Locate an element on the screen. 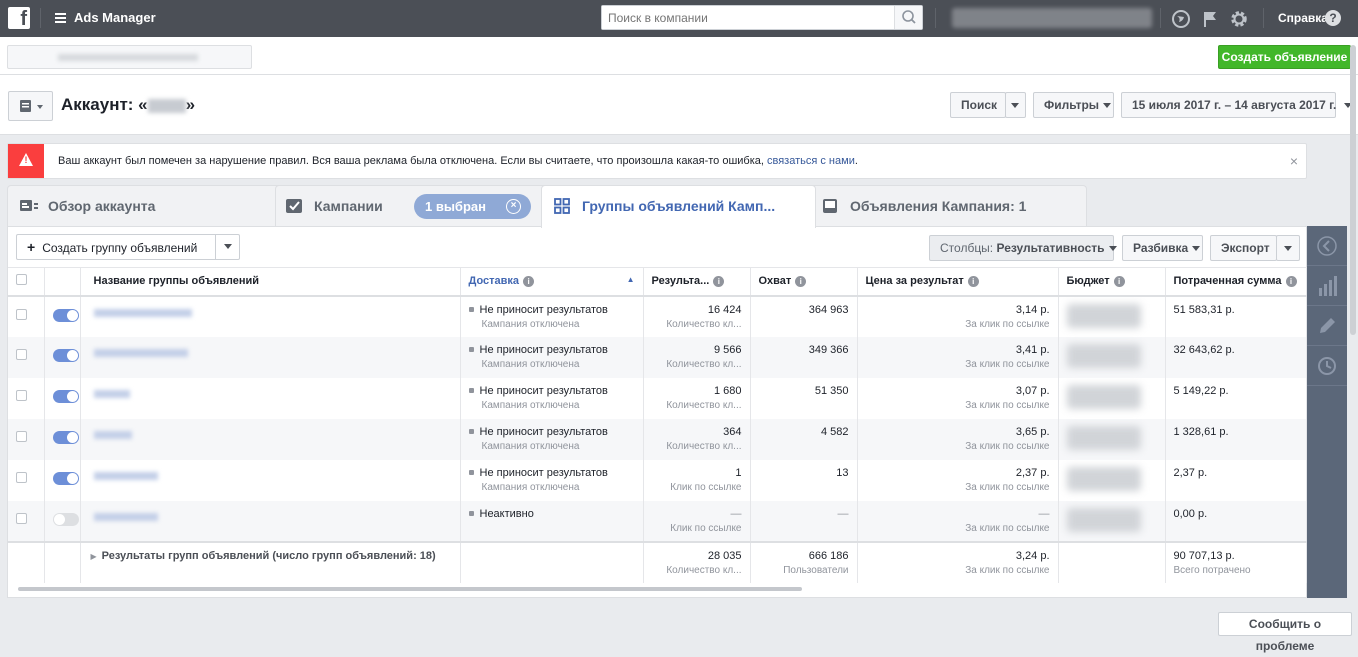  menu-icon is located at coordinates (60, 18).